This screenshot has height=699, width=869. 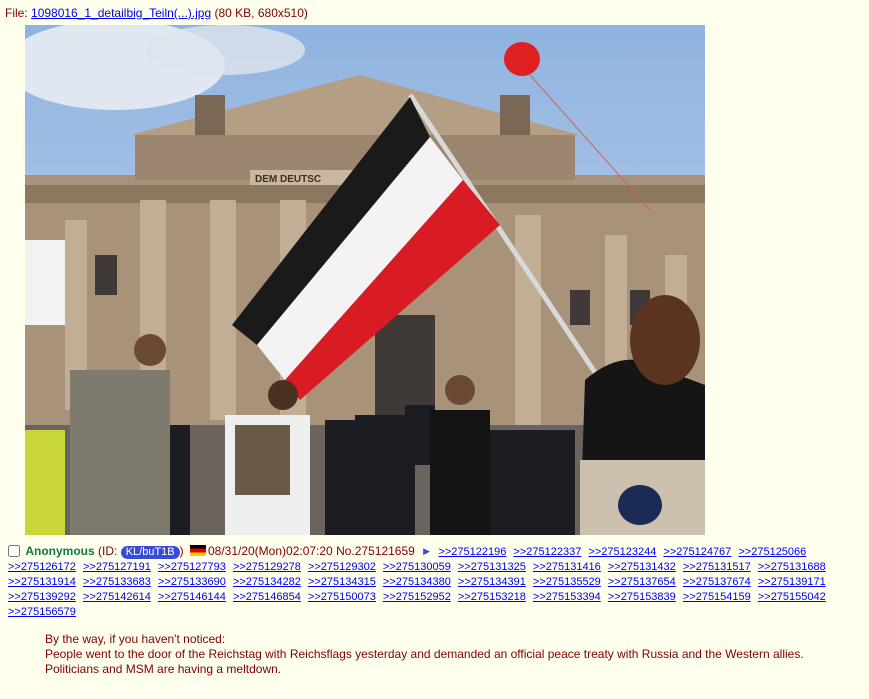 I want to click on backlink: >>275142614, so click(x=117, y=597).